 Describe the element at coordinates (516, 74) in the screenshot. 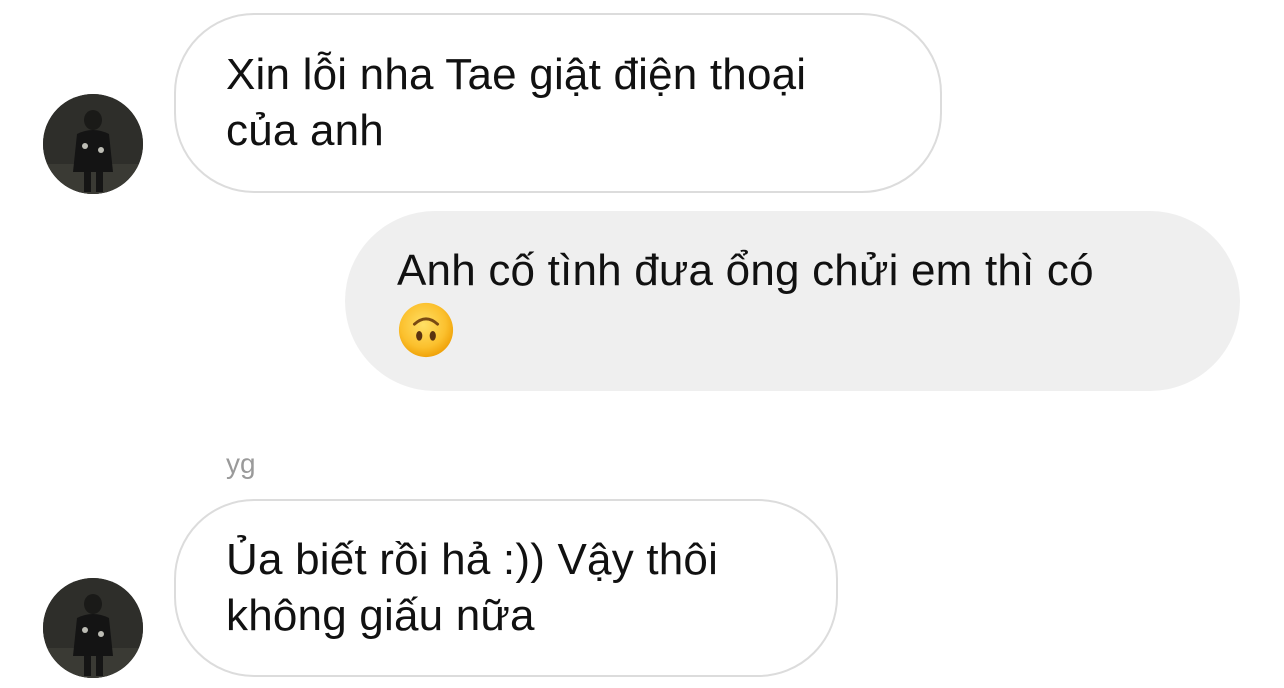

I see `message-text-line: Xin lỗi nha Tae giật điện thoại` at that location.